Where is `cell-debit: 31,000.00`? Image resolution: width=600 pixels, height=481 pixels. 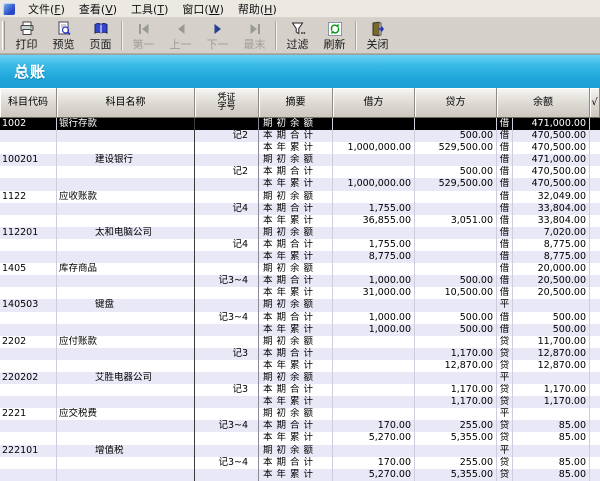
cell-debit: 31,000.00 is located at coordinates (374, 293).